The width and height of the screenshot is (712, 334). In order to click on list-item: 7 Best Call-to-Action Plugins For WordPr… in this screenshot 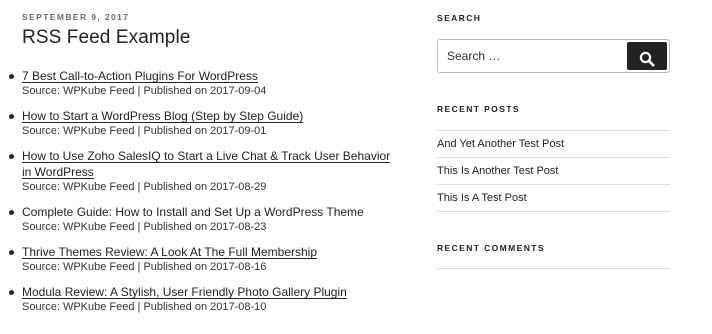, I will do `click(205, 83)`.